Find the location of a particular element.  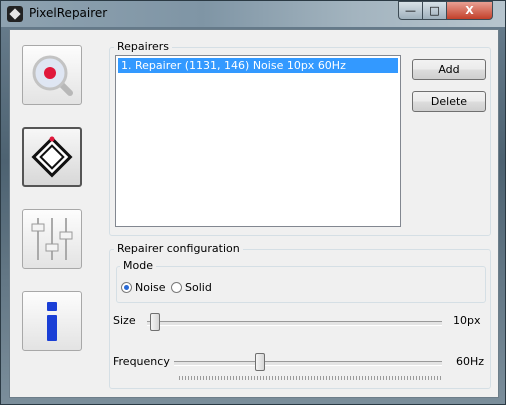

size-label: Size is located at coordinates (124, 320).